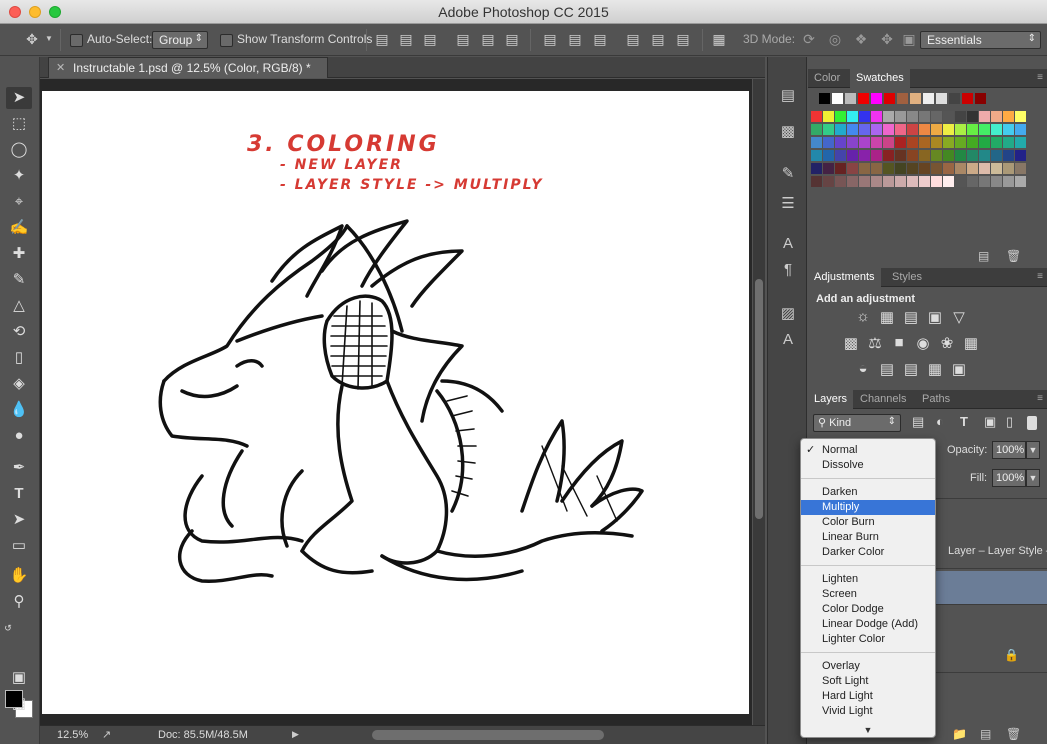 This screenshot has width=1047, height=744. I want to click on blur-icon: 💧, so click(19, 410).